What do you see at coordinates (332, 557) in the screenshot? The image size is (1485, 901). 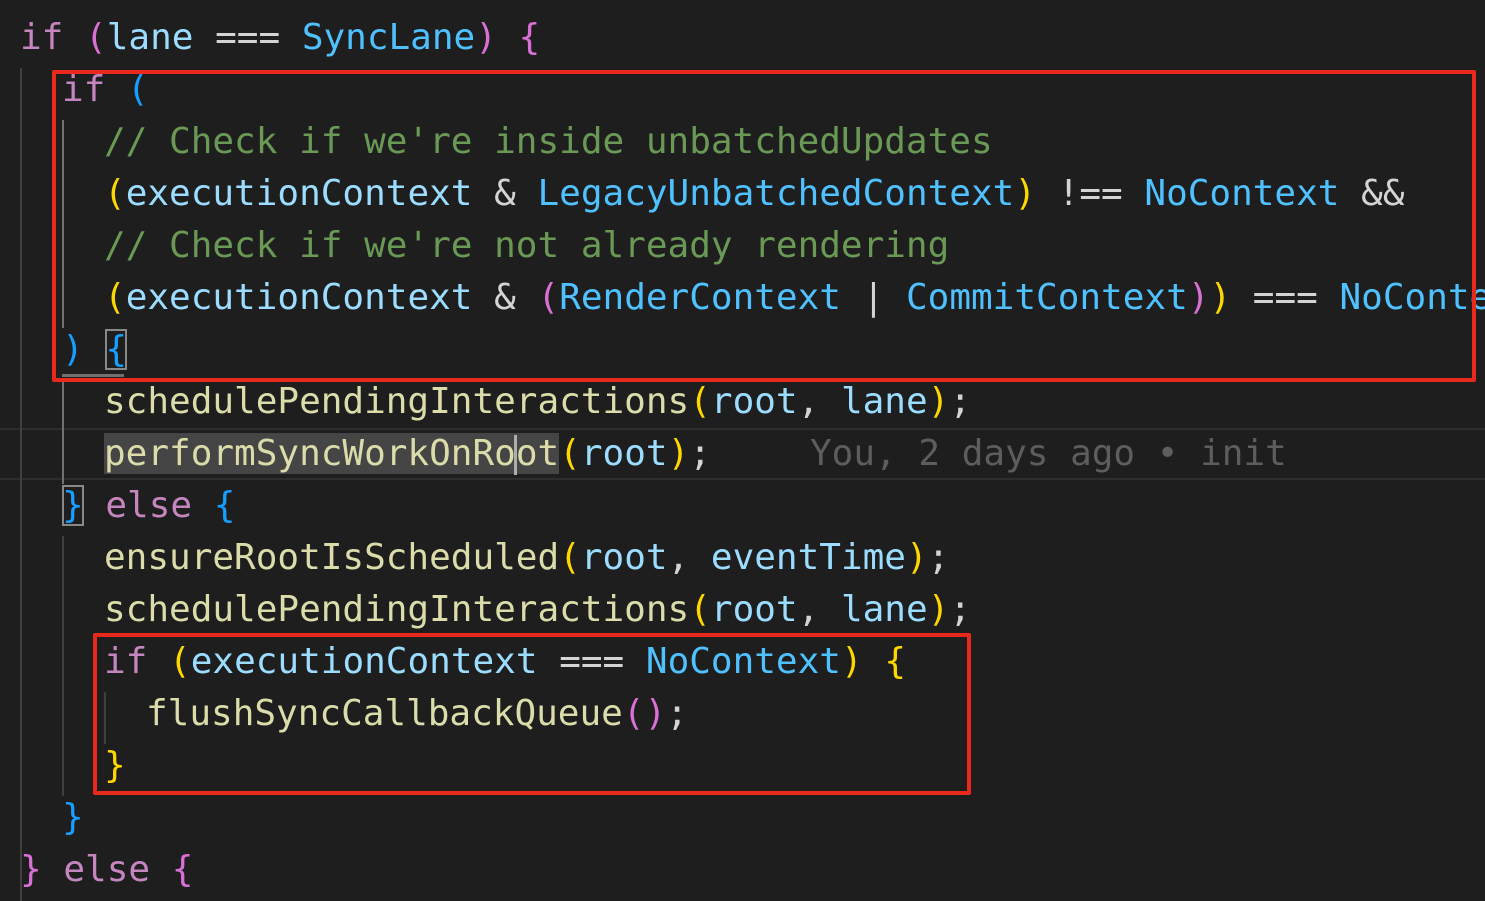 I see `function-call: ensureRootIsScheduled` at bounding box center [332, 557].